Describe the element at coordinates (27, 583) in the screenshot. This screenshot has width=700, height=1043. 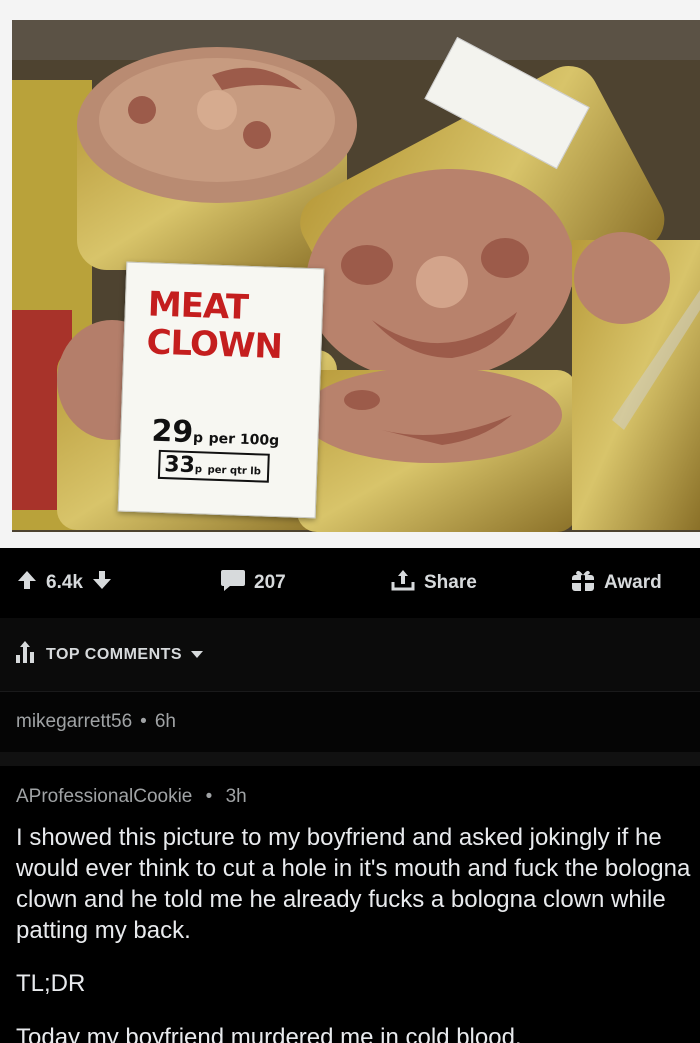
I see `upvote-icon` at that location.